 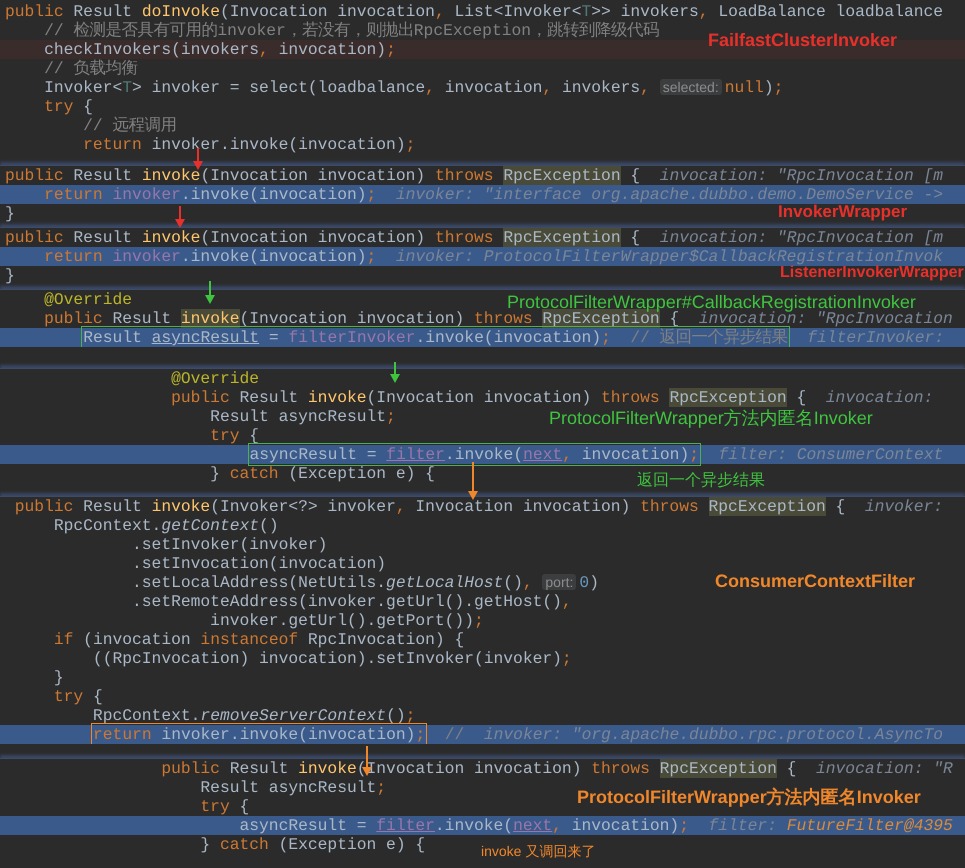 What do you see at coordinates (351, 30) in the screenshot?
I see `code-line: // 检测是否具有可用的invoker，若没有，则抛出RpcException，跳转到降级代码` at bounding box center [351, 30].